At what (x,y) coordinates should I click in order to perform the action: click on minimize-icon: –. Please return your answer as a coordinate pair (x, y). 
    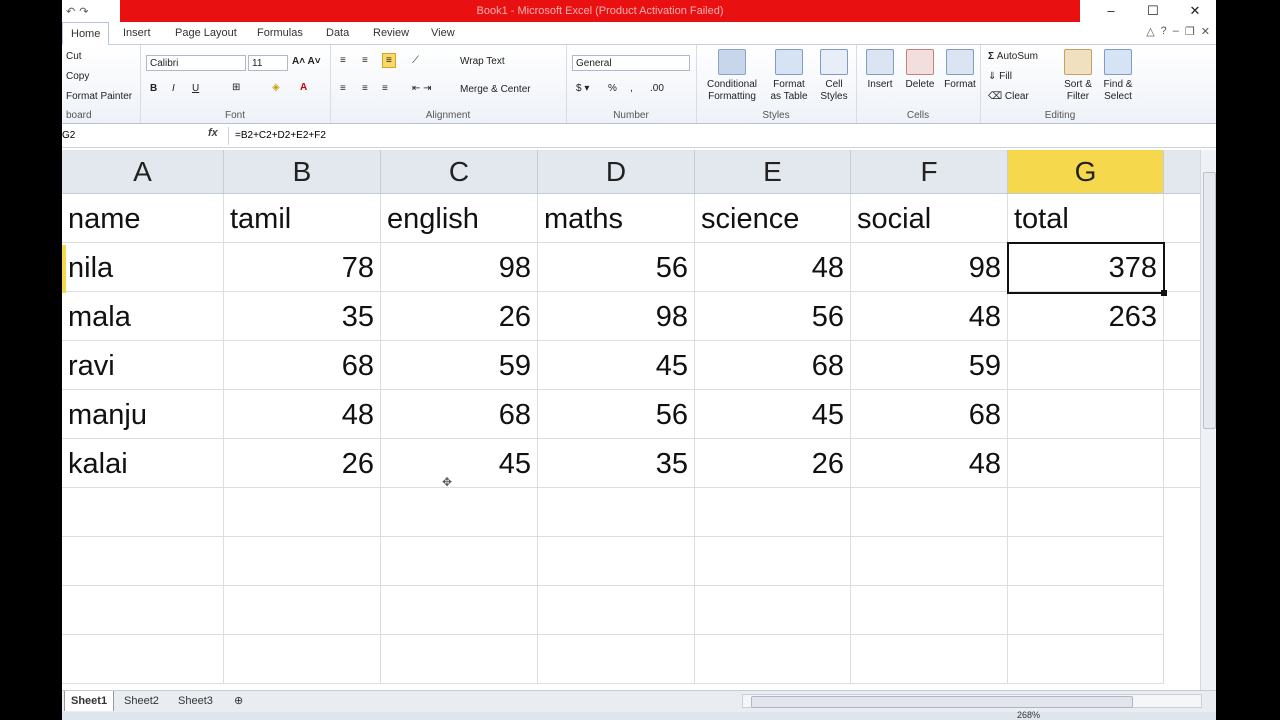
    Looking at the image, I should click on (1111, 11).